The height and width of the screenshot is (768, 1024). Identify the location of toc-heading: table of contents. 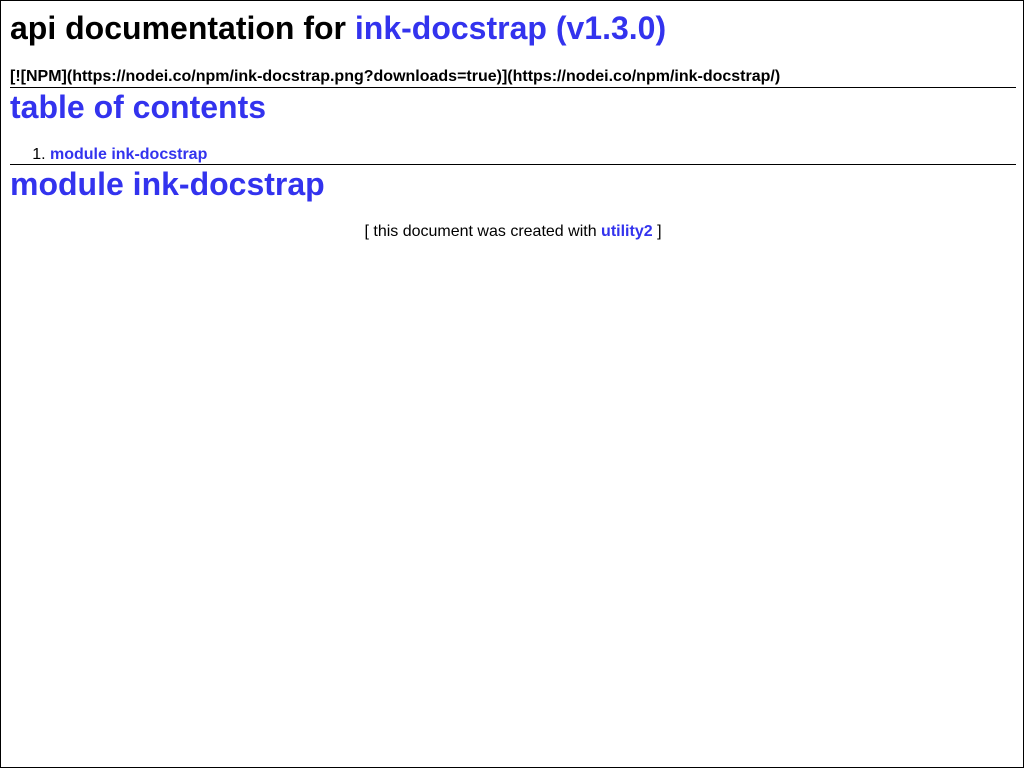
(513, 107).